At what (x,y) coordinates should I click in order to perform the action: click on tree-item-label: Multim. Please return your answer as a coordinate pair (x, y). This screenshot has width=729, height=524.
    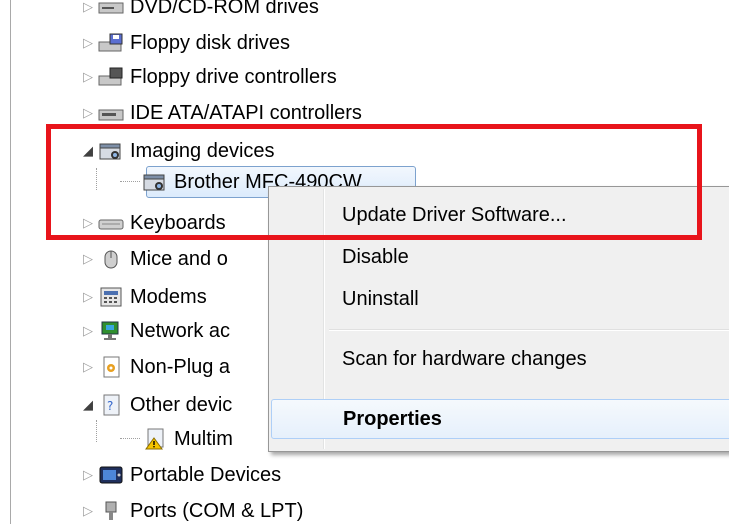
    Looking at the image, I should click on (203, 439).